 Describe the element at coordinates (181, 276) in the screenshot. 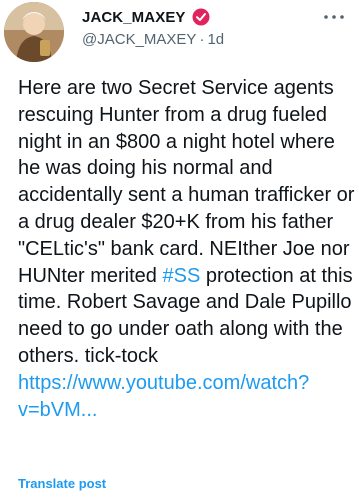

I see `hashtag-ss: #SS` at that location.